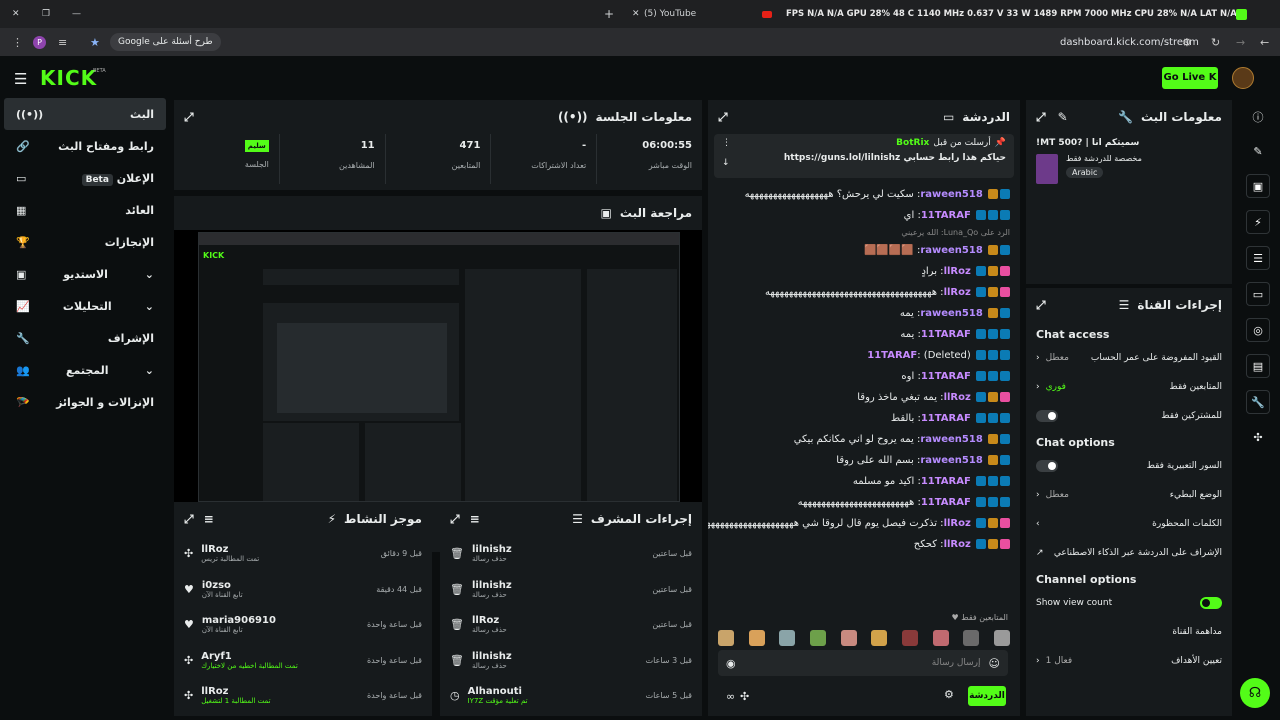 The height and width of the screenshot is (720, 1280). What do you see at coordinates (1215, 42) in the screenshot?
I see `reload-icon: ↻` at bounding box center [1215, 42].